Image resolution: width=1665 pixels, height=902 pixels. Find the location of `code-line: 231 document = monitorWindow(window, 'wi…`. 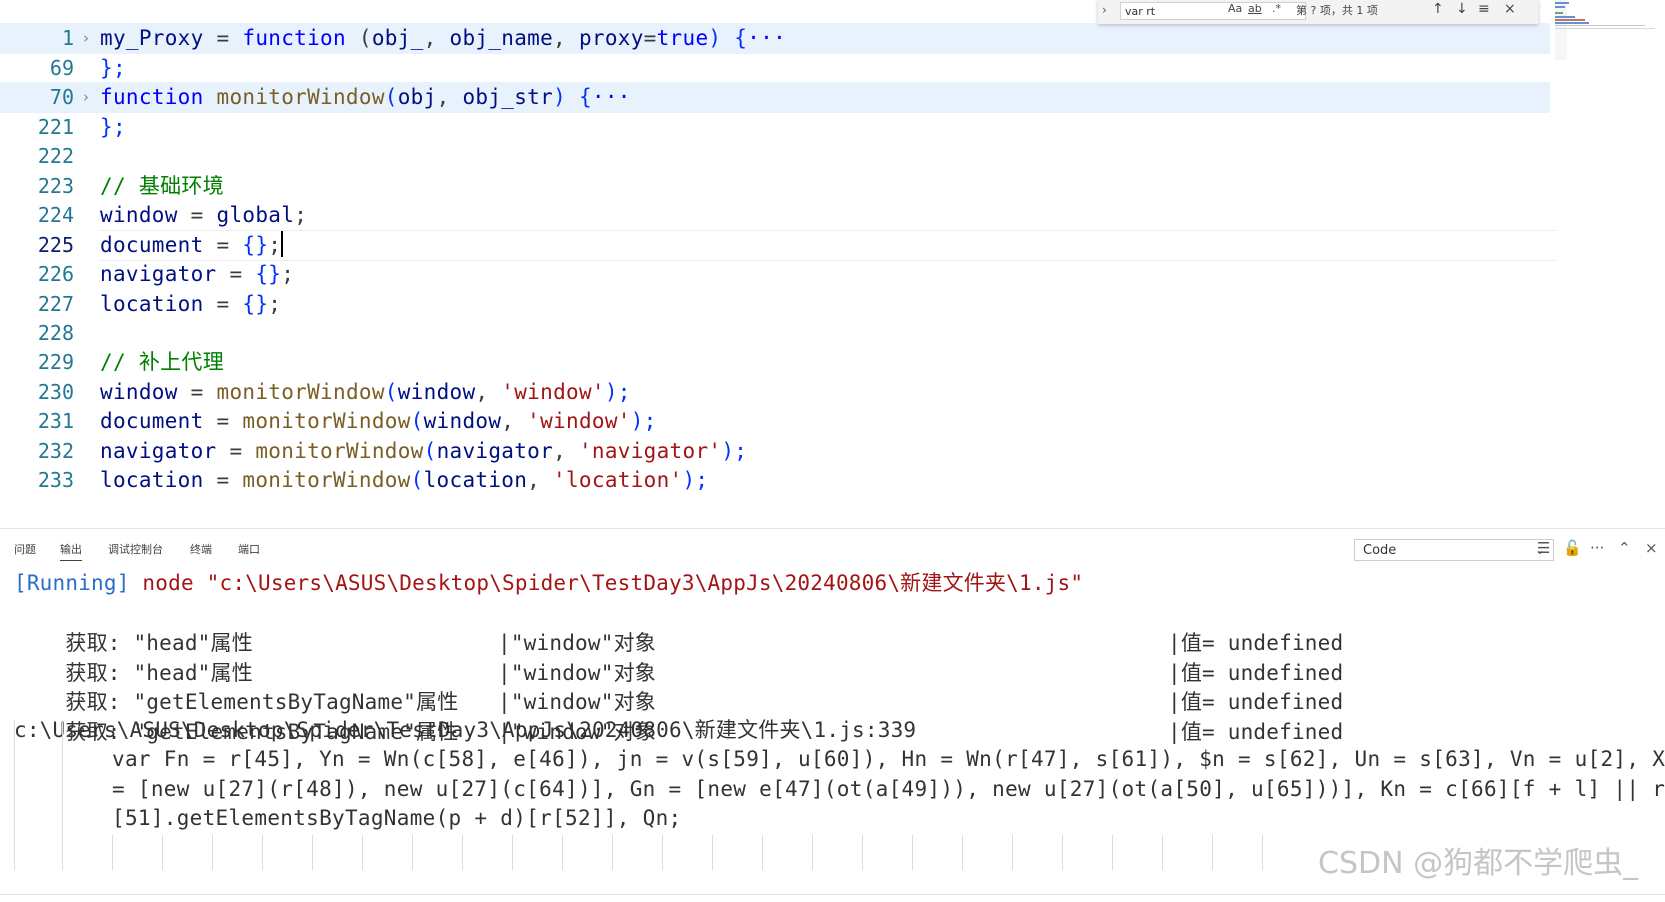

code-line: 231 document = monitorWindow(window, 'wi… is located at coordinates (775, 421).